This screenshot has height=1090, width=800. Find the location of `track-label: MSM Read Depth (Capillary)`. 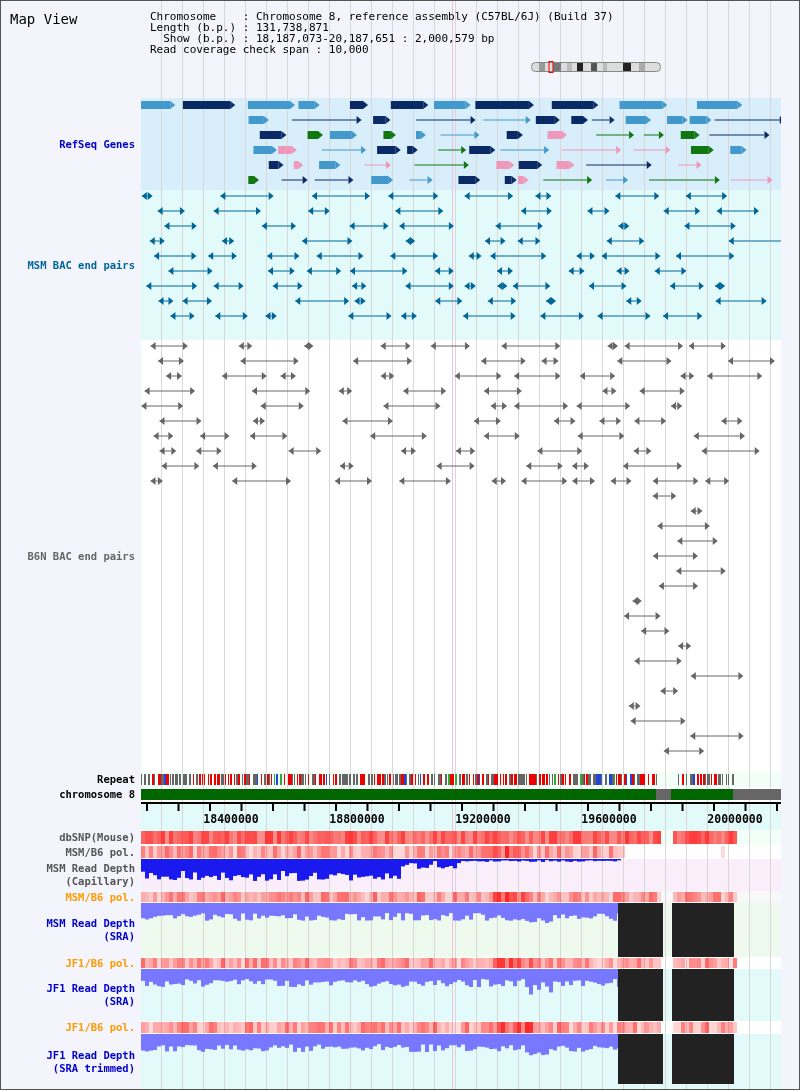

track-label: MSM Read Depth (Capillary) is located at coordinates (90, 875).